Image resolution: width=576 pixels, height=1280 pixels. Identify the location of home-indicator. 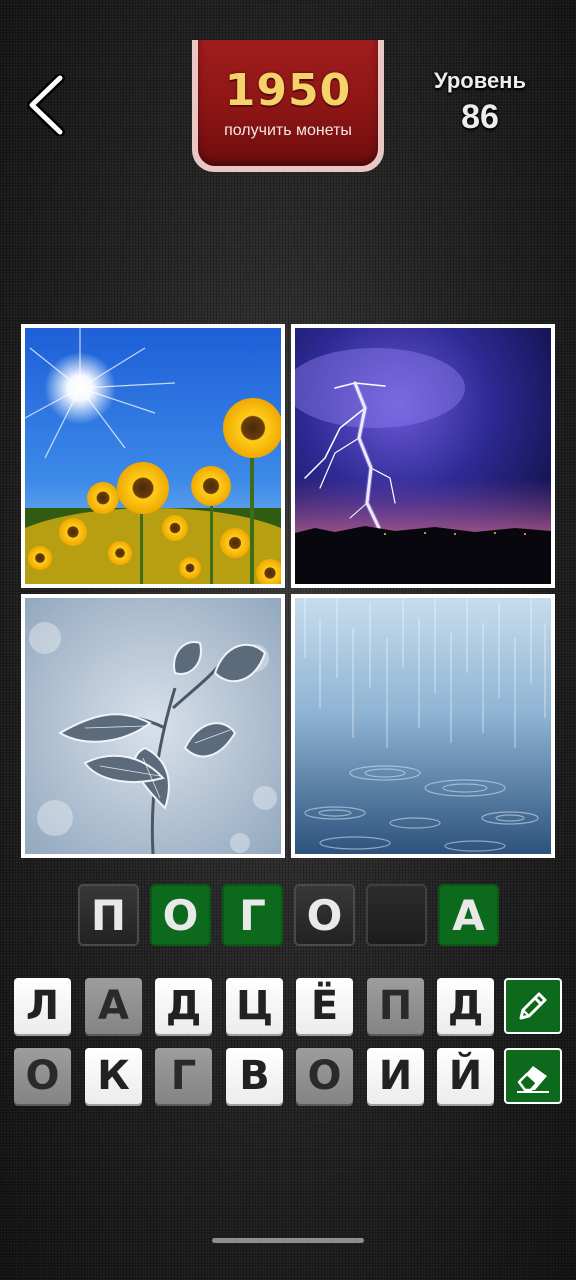
(288, 1240).